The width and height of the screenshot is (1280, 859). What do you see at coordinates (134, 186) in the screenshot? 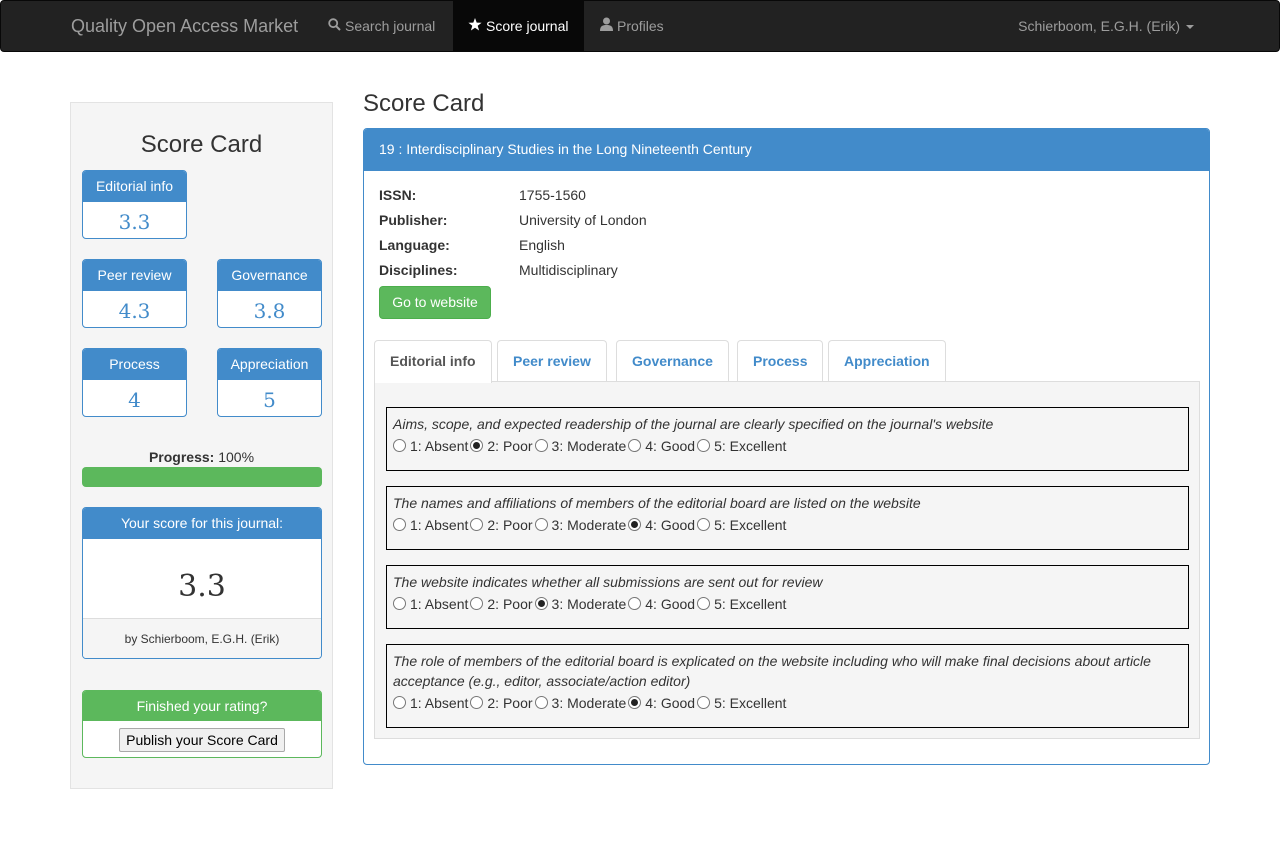
I see `score-box-label: Editorial info` at bounding box center [134, 186].